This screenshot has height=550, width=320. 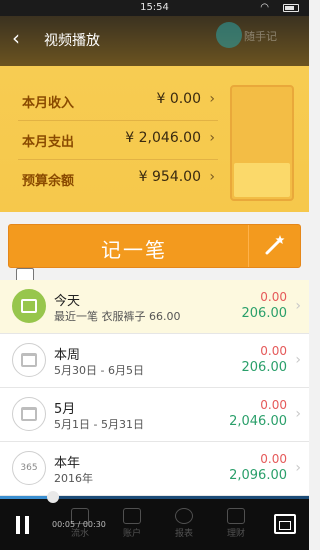 I want to click on quick-record-button, so click(x=274, y=246).